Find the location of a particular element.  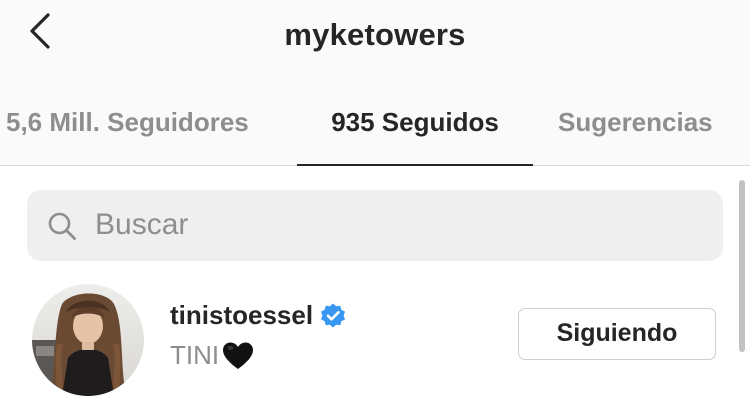

following-button: Siguiendo is located at coordinates (617, 334).